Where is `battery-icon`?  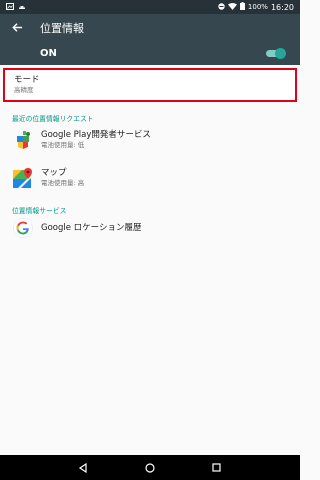
battery-icon is located at coordinates (242, 7).